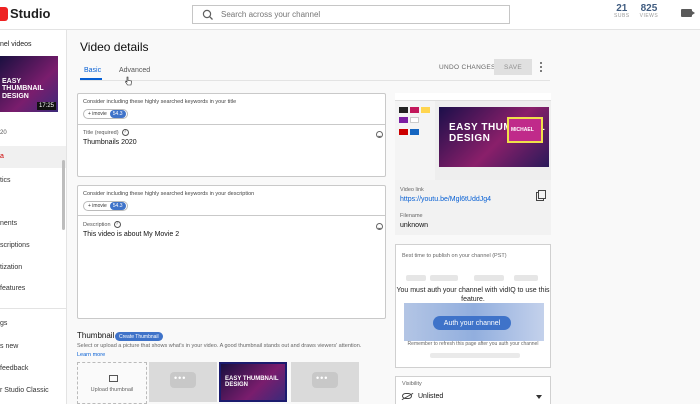 The height and width of the screenshot is (404, 700). Describe the element at coordinates (131, 234) in the screenshot. I see `description-input: This video is about My Movie 2` at that location.